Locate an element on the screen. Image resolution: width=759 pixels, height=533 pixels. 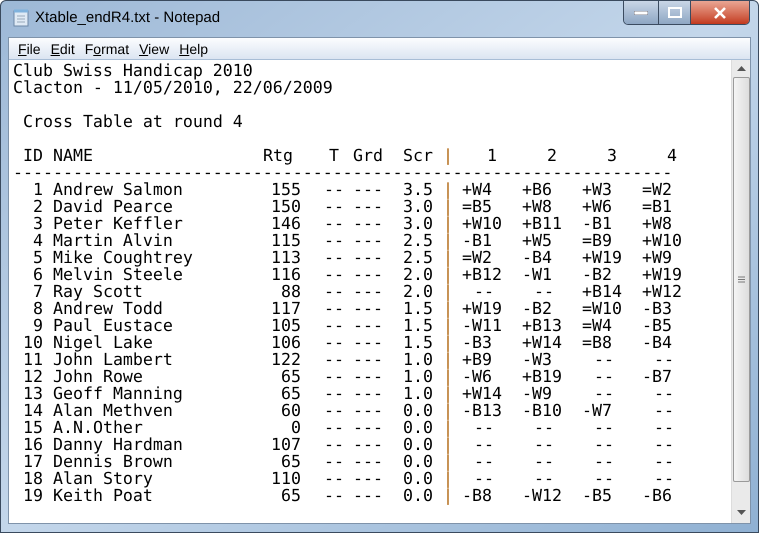
scroll-up-icon is located at coordinates (741, 68).